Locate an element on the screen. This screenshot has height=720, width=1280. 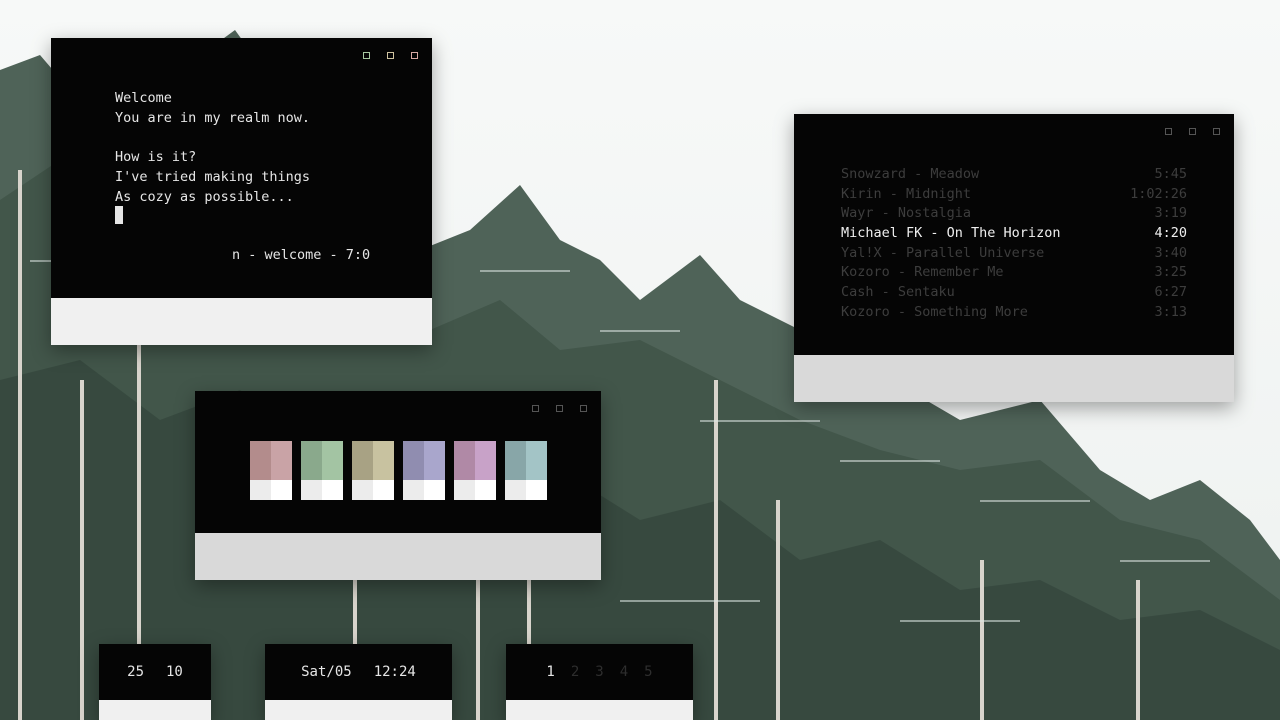
workspace-5: 5 is located at coordinates (648, 672).